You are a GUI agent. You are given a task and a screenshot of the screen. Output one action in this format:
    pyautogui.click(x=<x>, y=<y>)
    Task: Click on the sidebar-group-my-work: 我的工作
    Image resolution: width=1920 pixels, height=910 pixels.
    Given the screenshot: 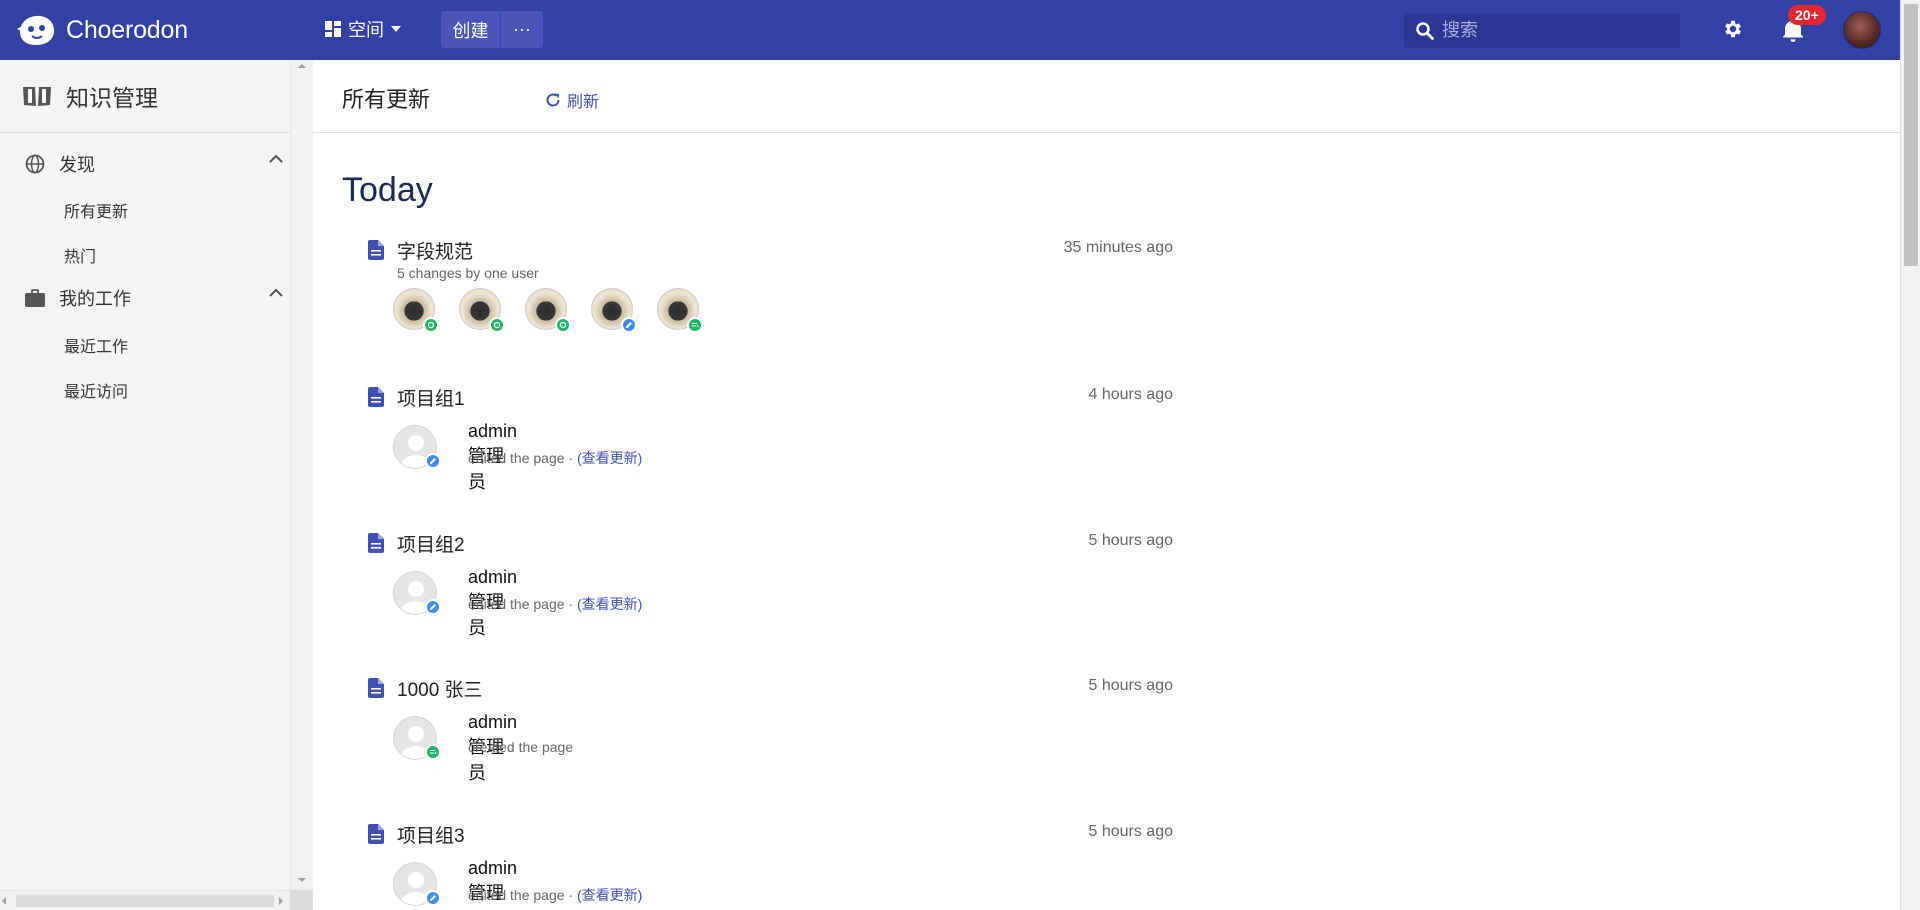 What is the action you would take?
    pyautogui.click(x=154, y=298)
    